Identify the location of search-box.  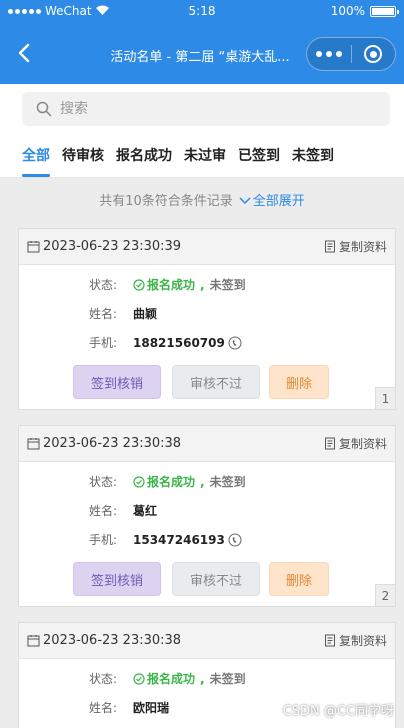
(206, 109).